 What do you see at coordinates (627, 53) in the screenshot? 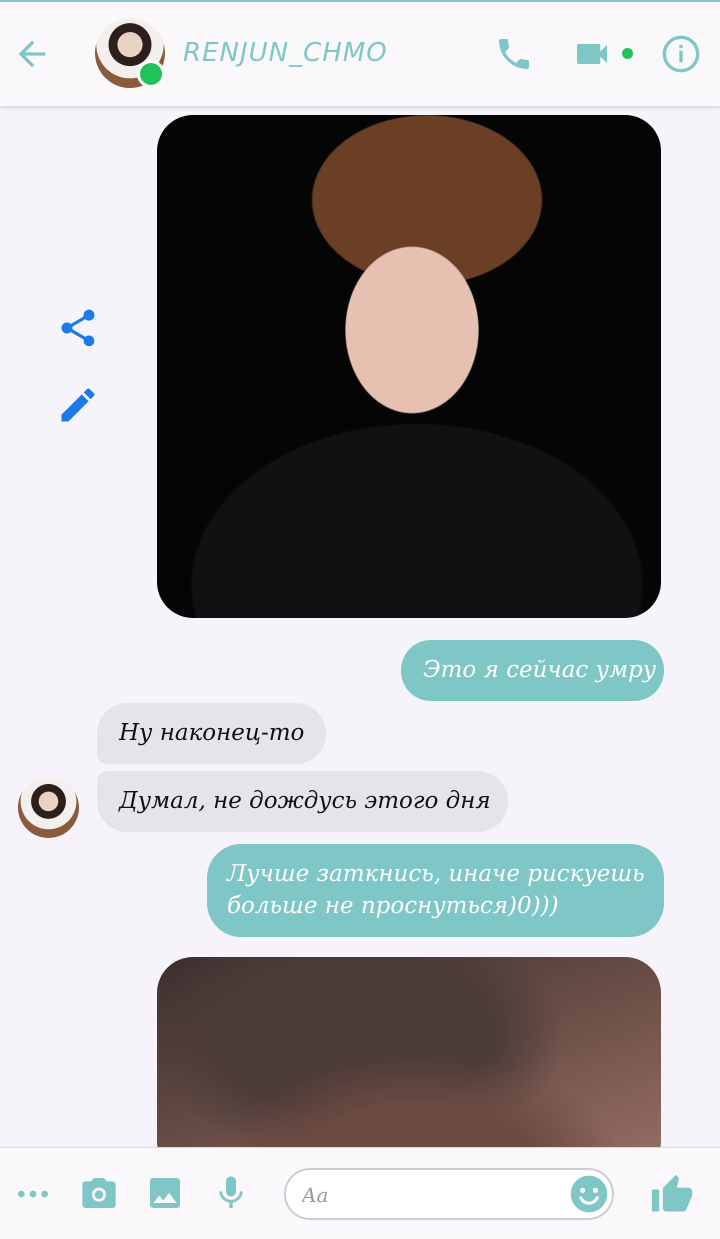
I see `video-active-dot` at bounding box center [627, 53].